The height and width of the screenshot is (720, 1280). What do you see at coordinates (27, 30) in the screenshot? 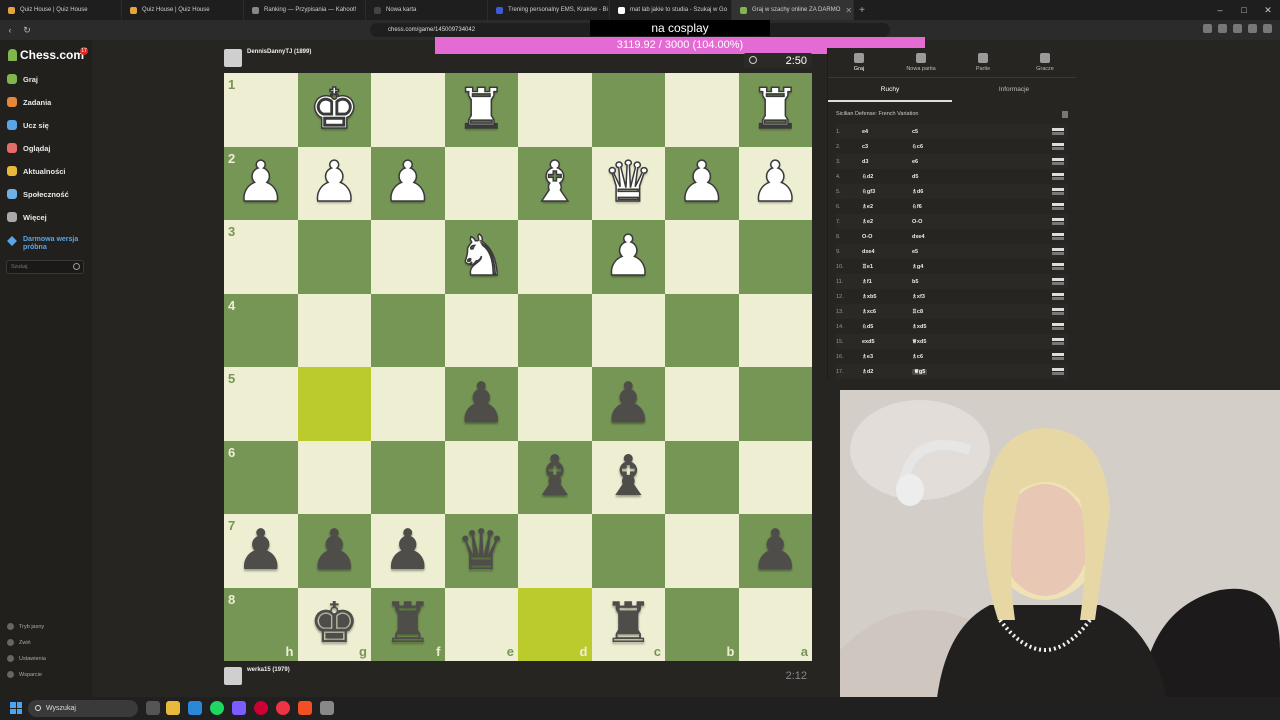
I see `reload-icon: ↻` at bounding box center [27, 30].